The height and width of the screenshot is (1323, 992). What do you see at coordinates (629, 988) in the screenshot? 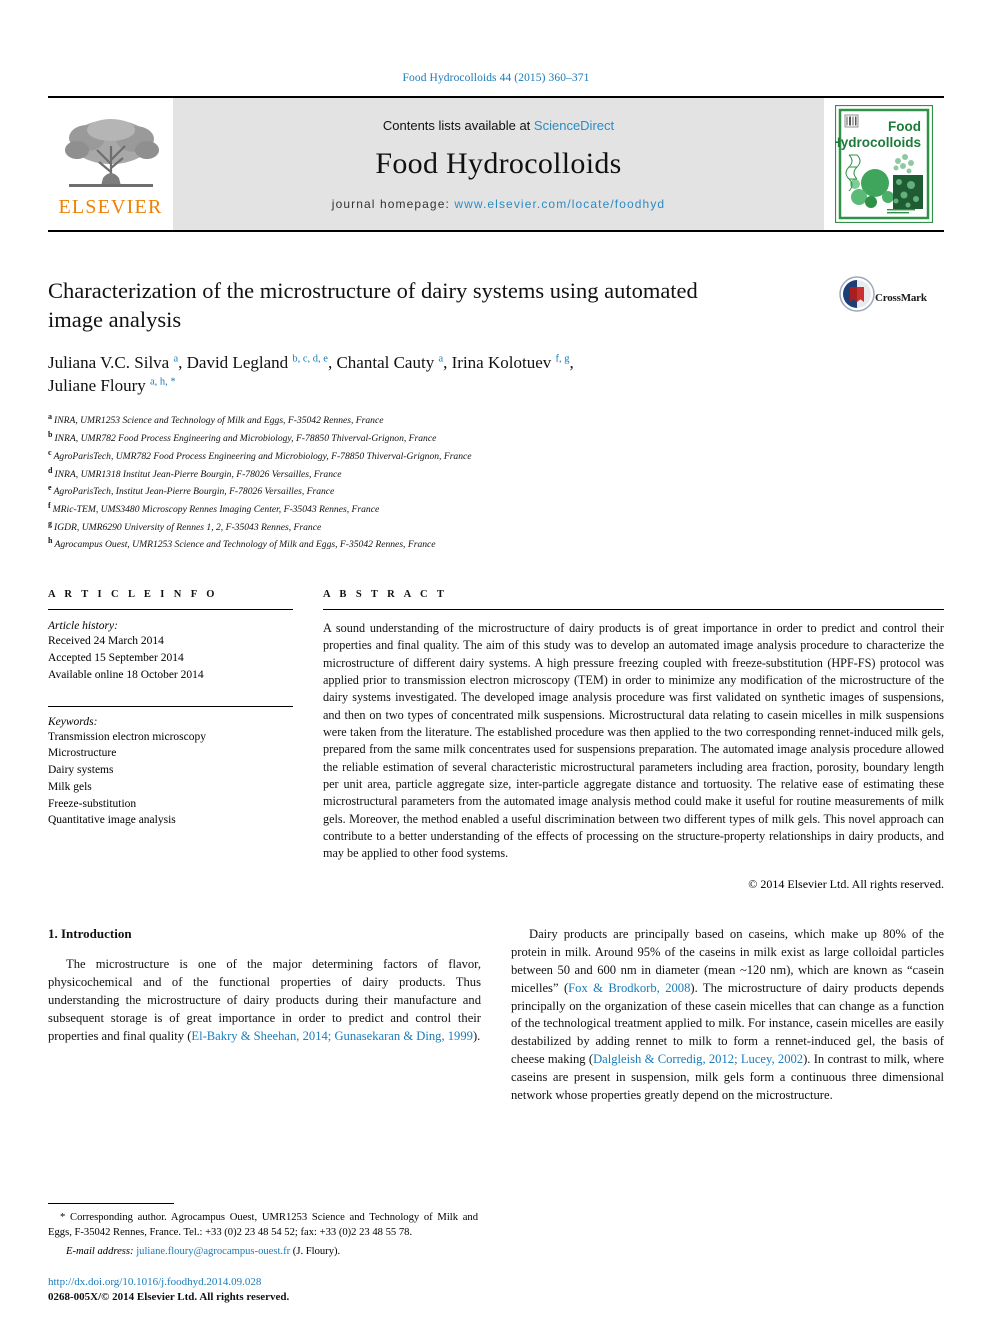
I see `citation-link: Fox & Brodkorb, 2008` at bounding box center [629, 988].